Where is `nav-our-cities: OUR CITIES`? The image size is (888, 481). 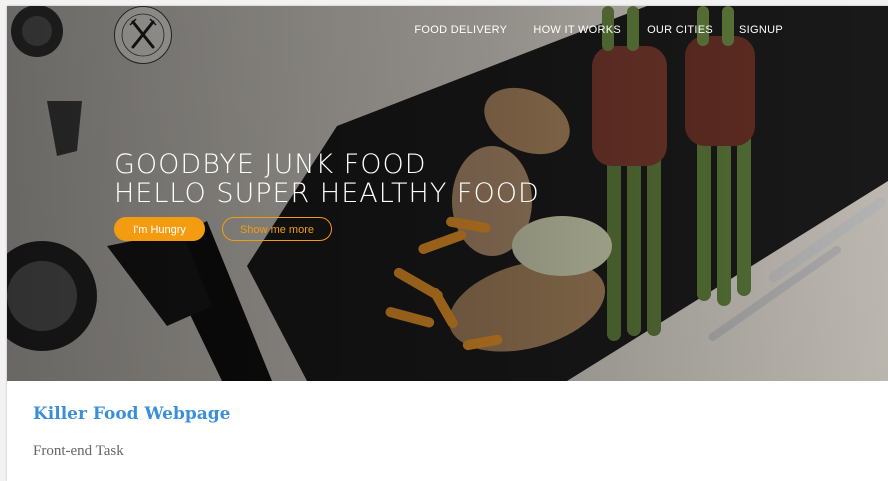 nav-our-cities: OUR CITIES is located at coordinates (680, 30).